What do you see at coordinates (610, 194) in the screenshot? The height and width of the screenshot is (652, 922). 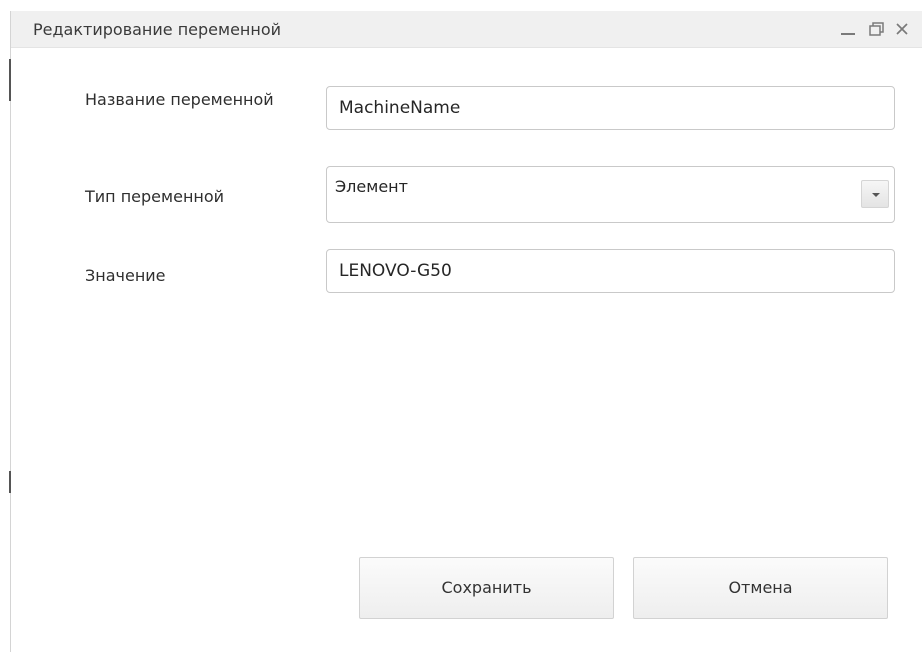 I see `variable-type-select: Элемент` at bounding box center [610, 194].